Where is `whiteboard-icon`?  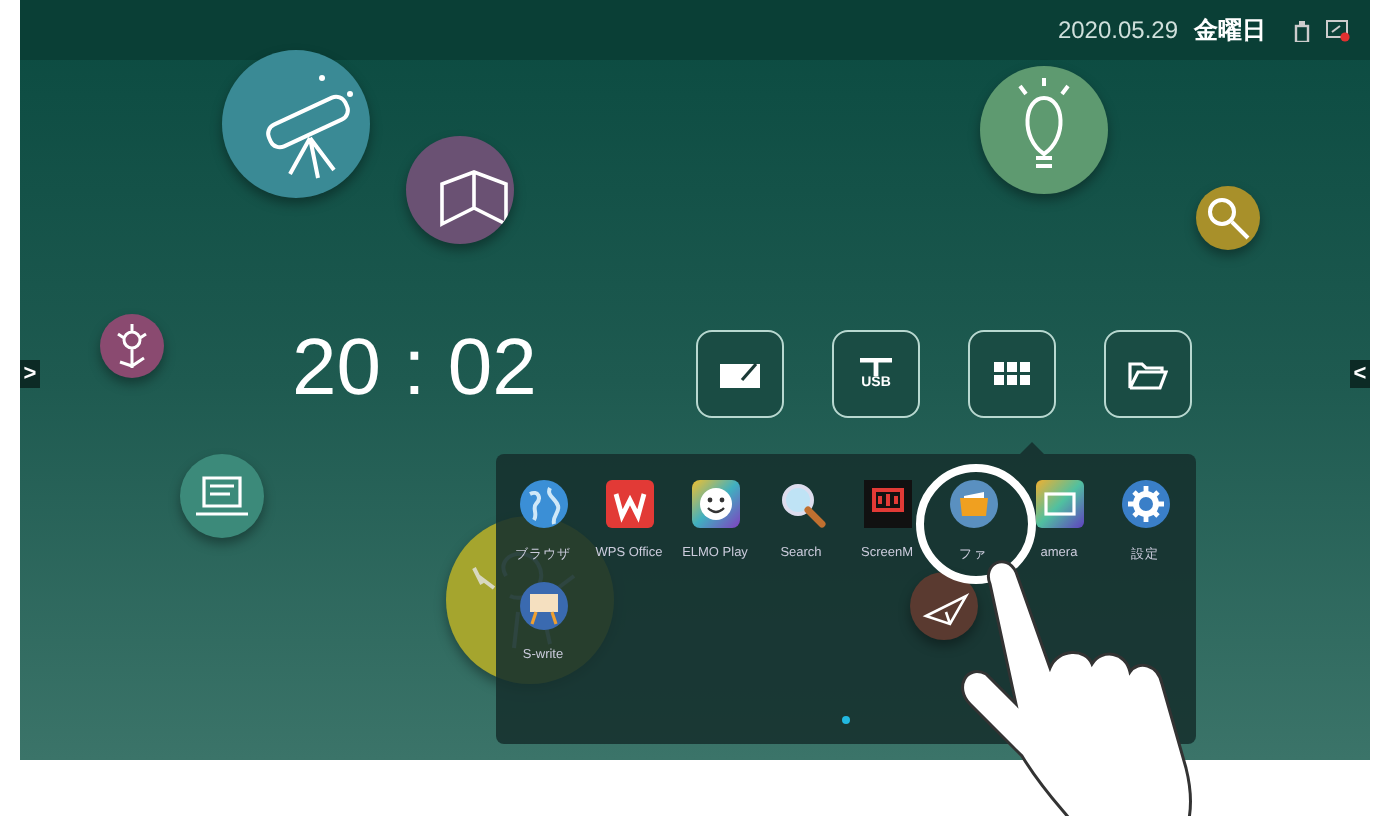 whiteboard-icon is located at coordinates (740, 374).